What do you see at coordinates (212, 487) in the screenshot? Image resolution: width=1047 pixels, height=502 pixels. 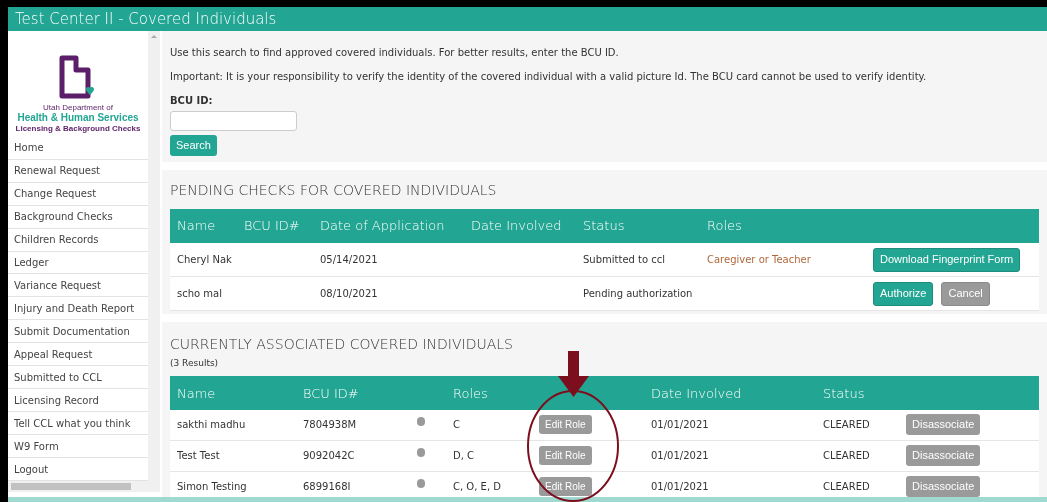 I see `table-cell-text: Simon Testing` at bounding box center [212, 487].